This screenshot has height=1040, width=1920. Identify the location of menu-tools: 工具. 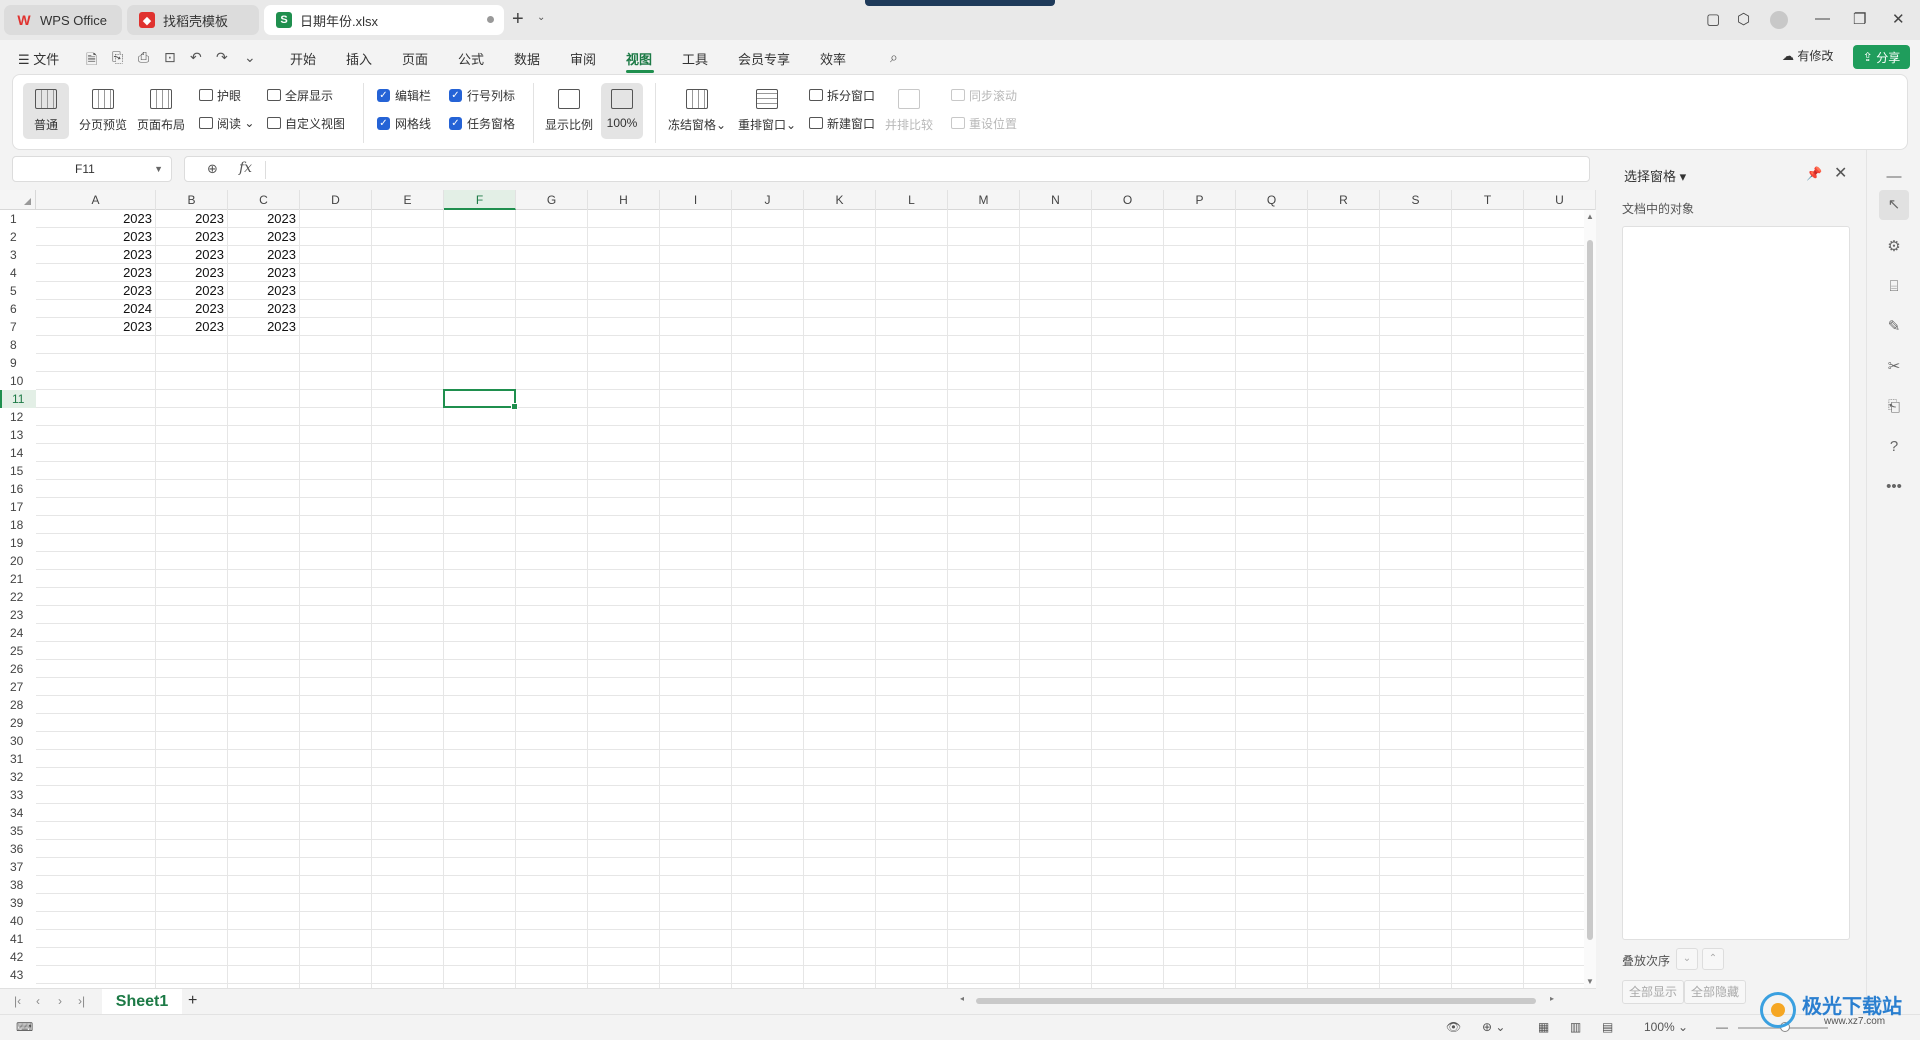
(695, 58).